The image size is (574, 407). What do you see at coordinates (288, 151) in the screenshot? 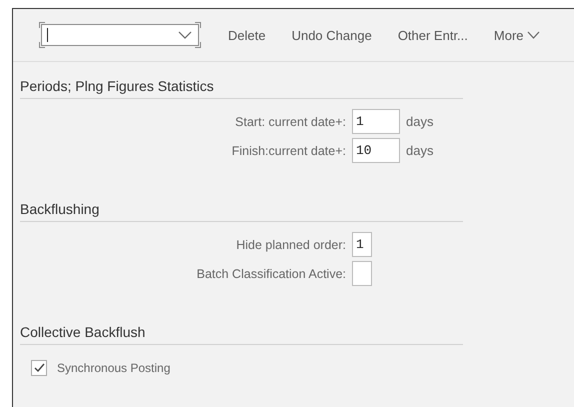
I see `field-label: Finish:current date+:` at bounding box center [288, 151].